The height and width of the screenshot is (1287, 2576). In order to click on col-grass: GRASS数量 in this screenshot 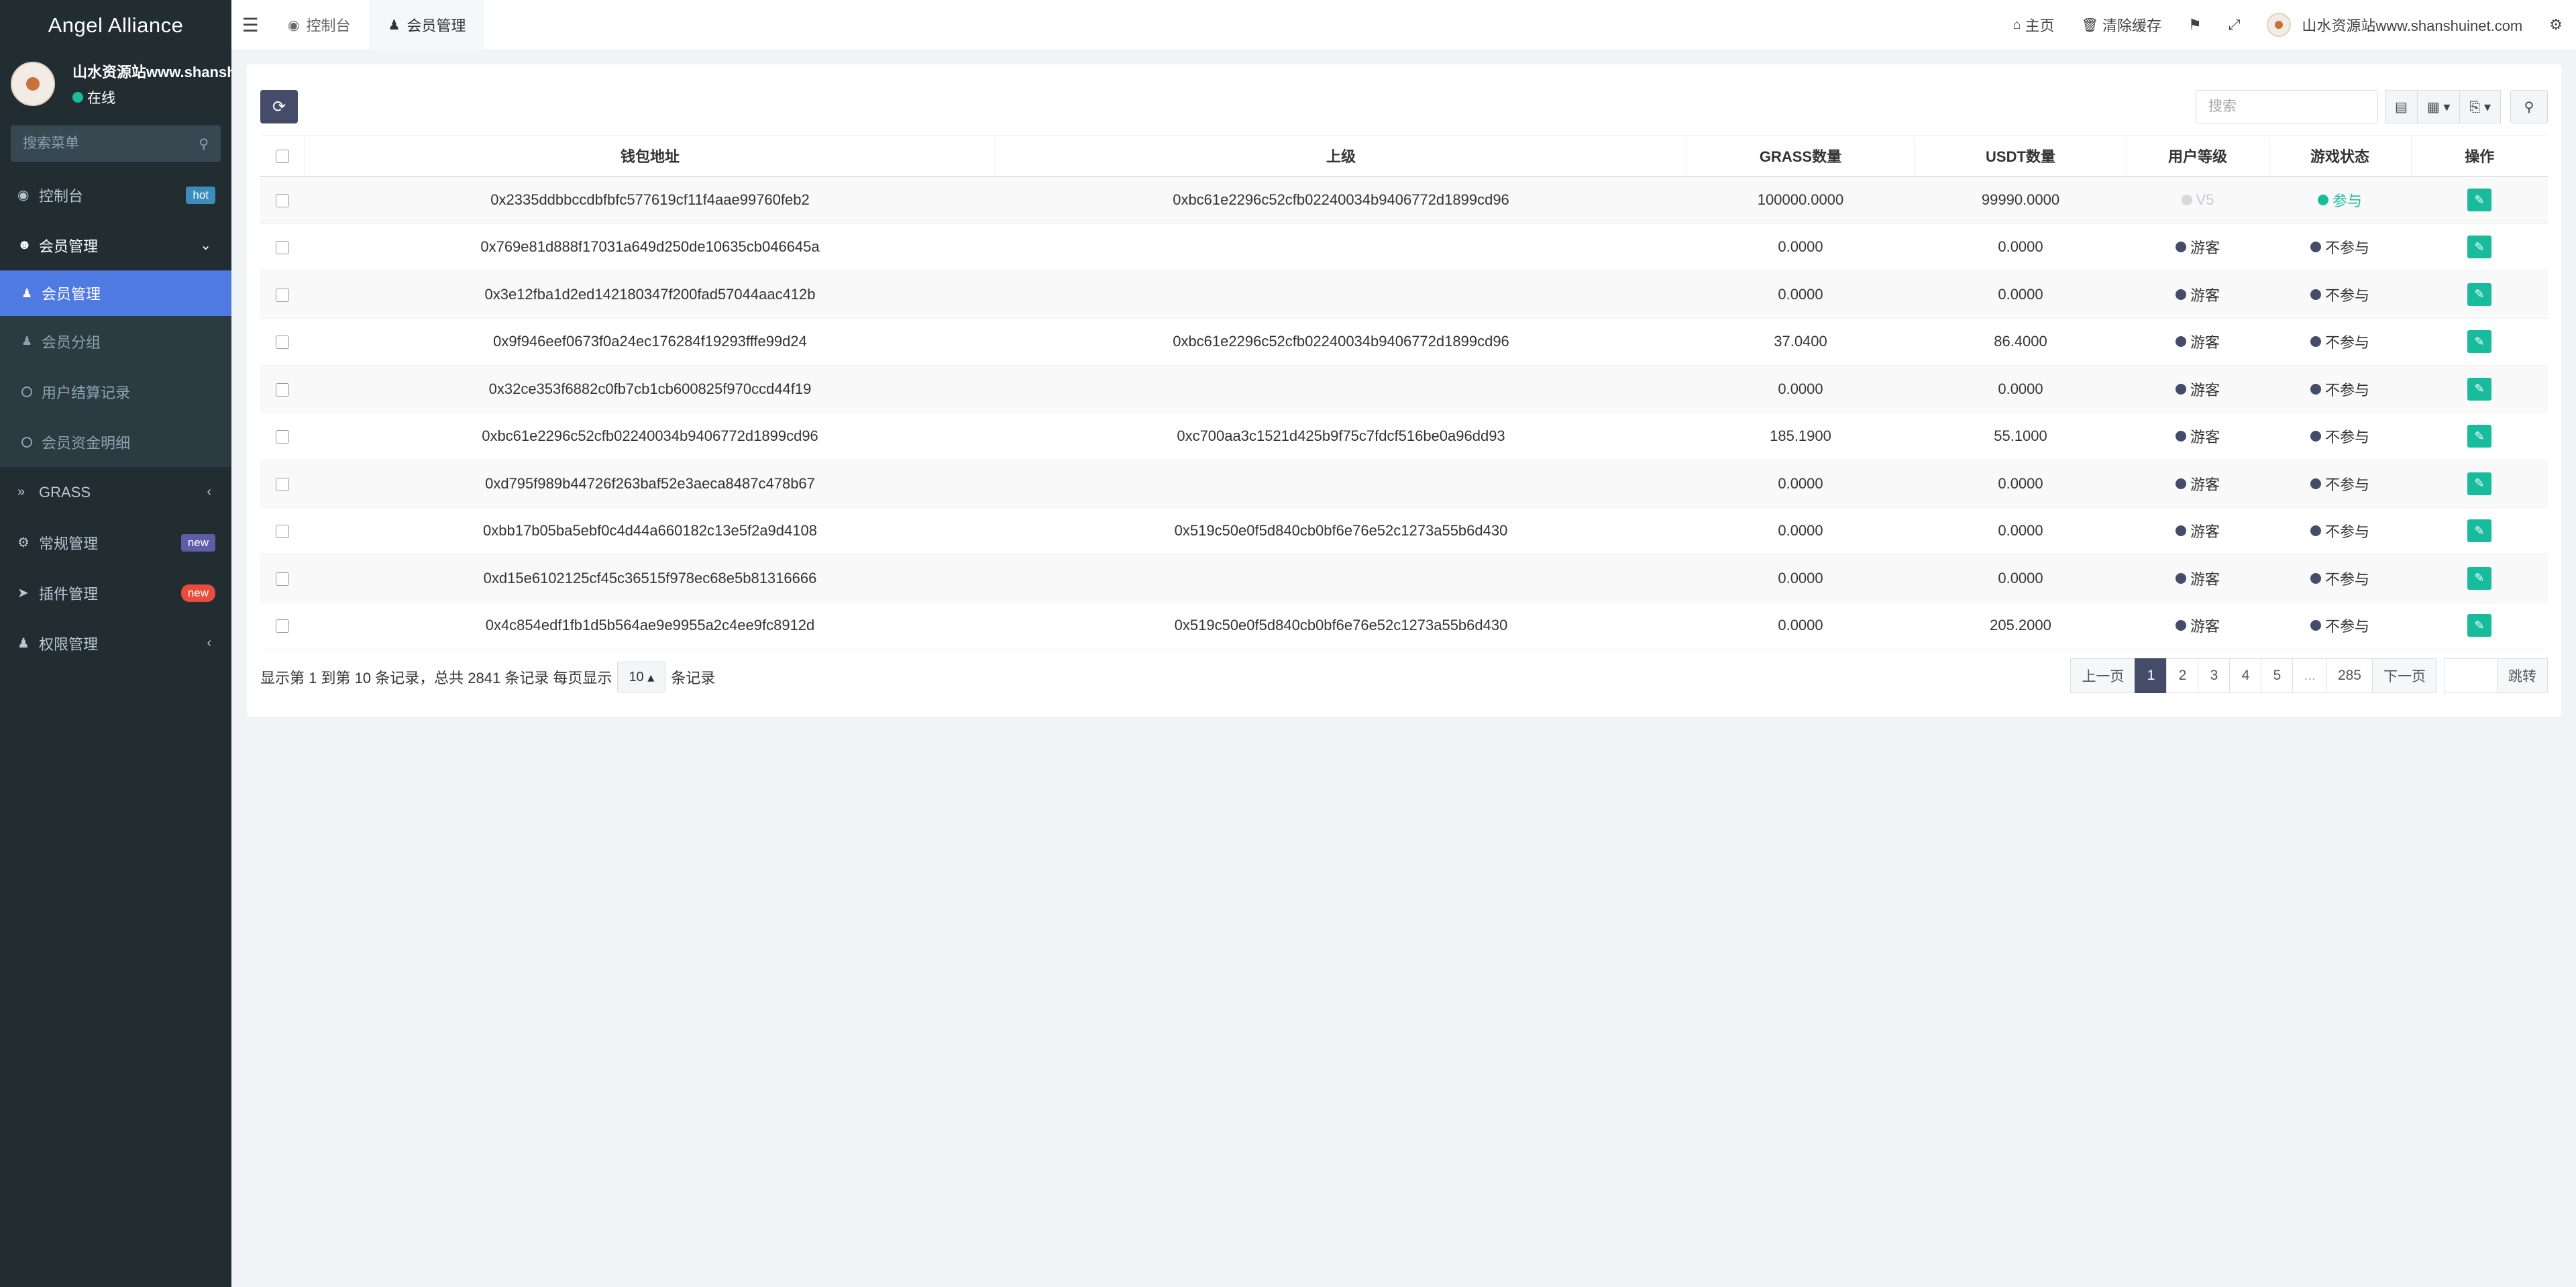, I will do `click(1800, 156)`.